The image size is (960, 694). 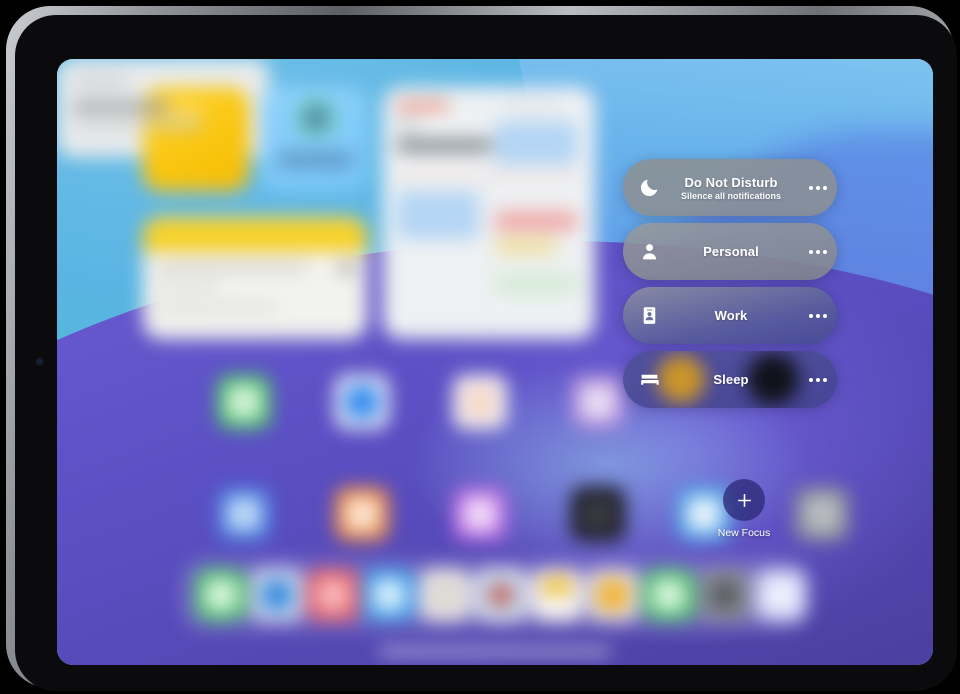 I want to click on app-icon-podcasts, so click(x=480, y=514).